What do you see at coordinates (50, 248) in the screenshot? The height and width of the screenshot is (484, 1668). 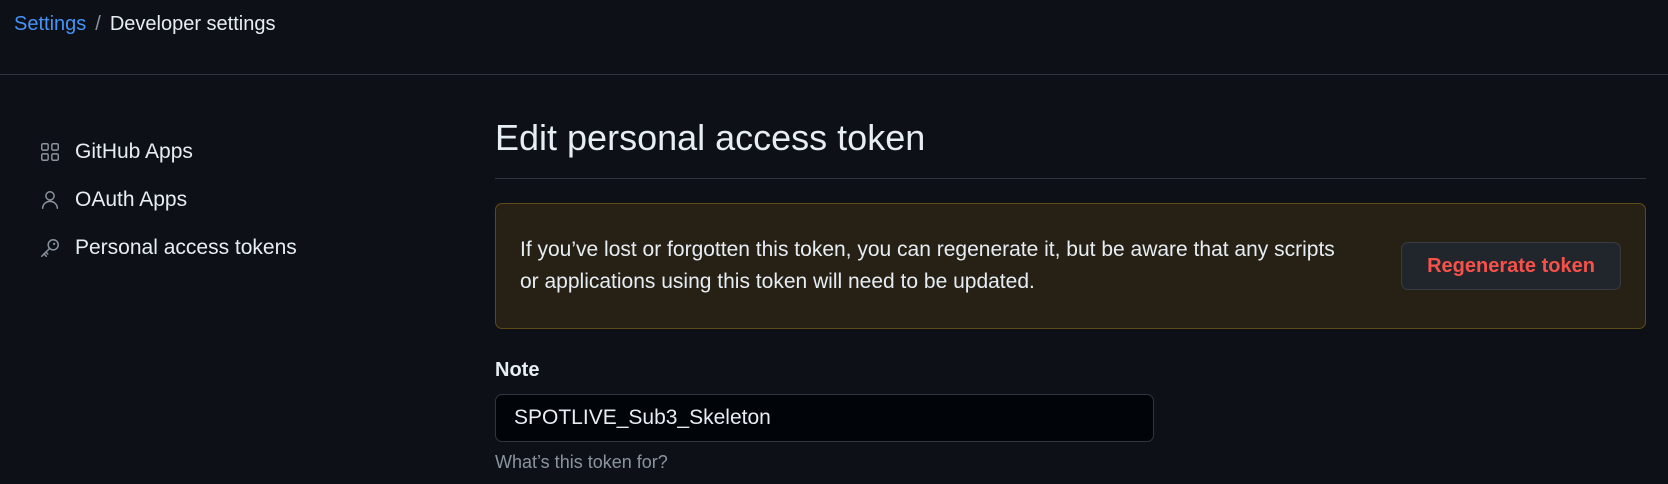 I see `key-icon` at bounding box center [50, 248].